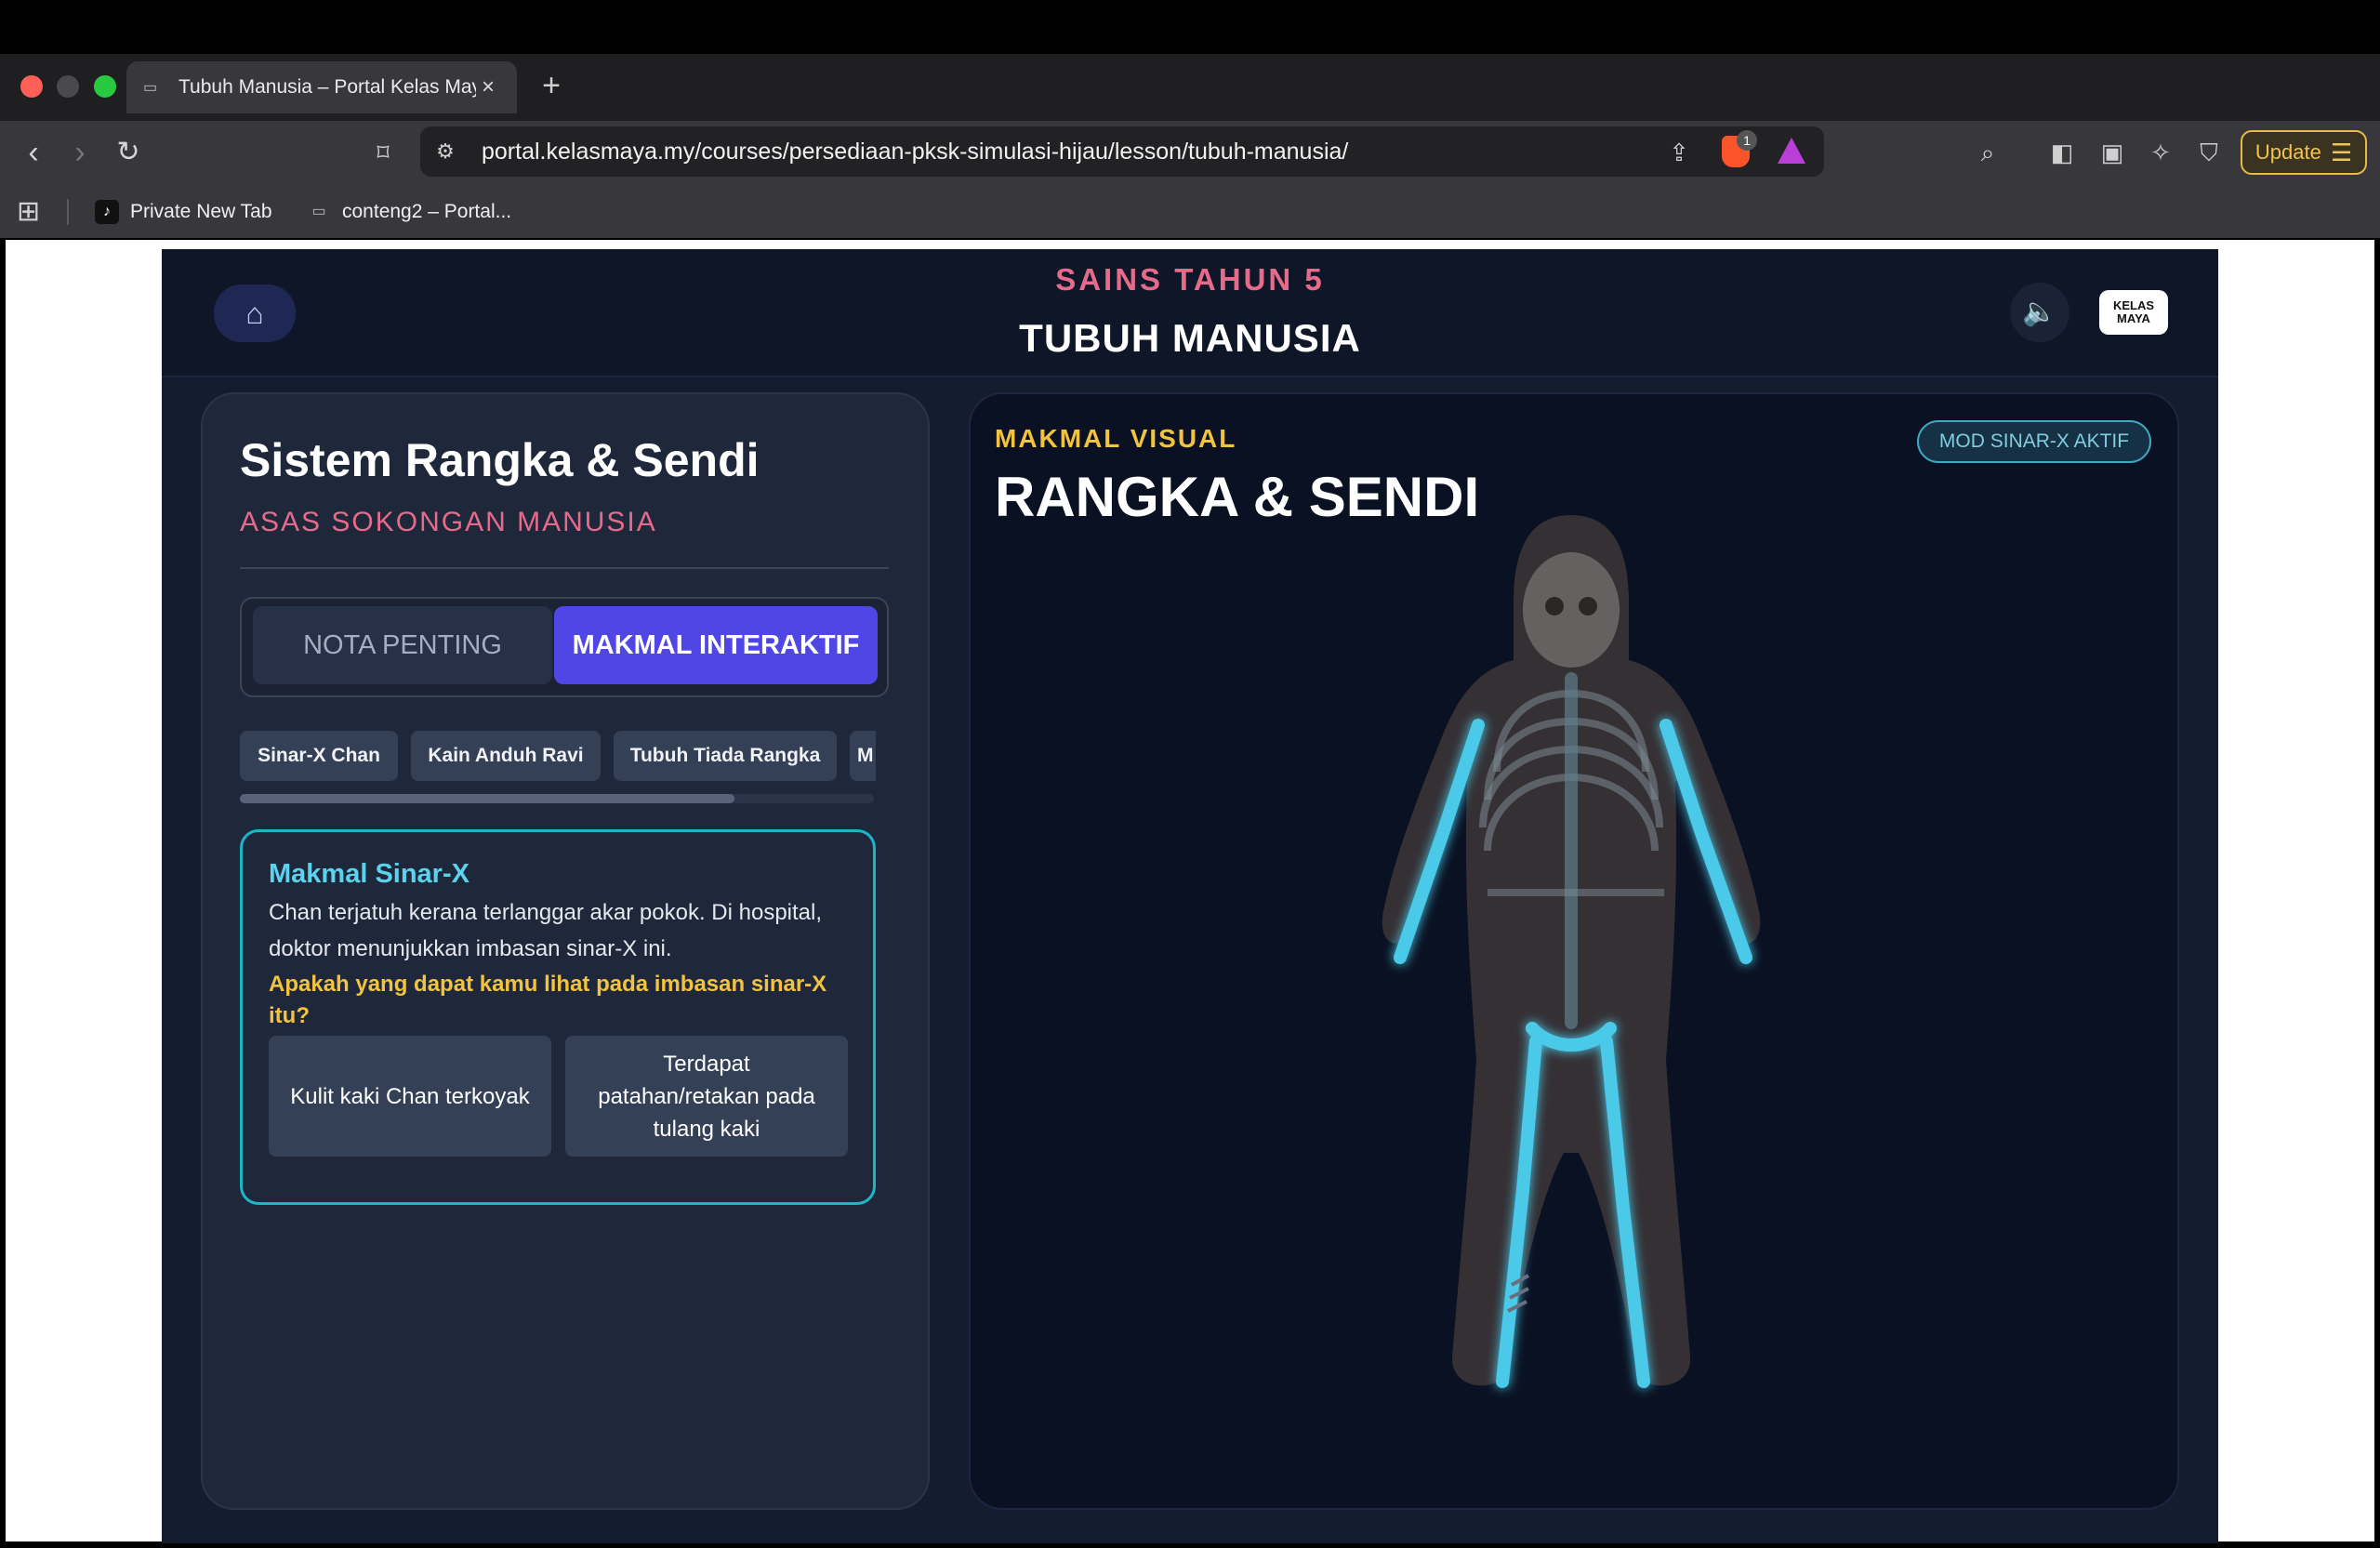 The image size is (2380, 1548). Describe the element at coordinates (1588, 606) in the screenshot. I see `eye-socket-right` at that location.